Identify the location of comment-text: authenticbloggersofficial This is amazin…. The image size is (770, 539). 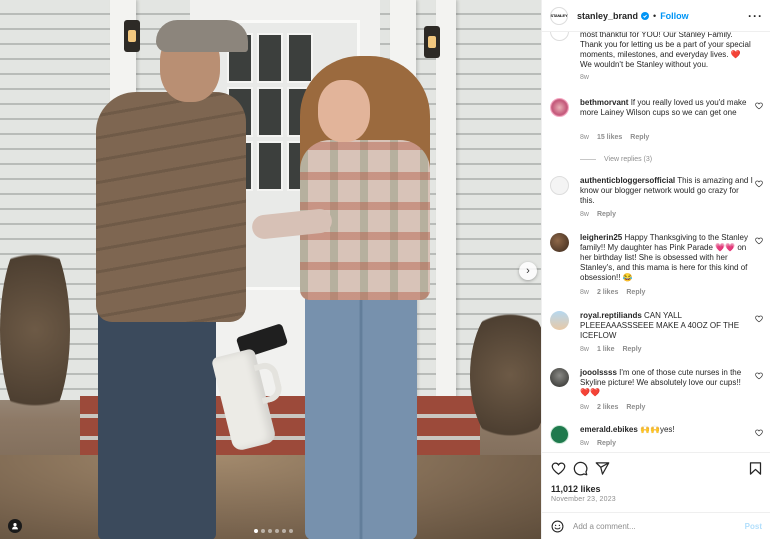
(666, 190).